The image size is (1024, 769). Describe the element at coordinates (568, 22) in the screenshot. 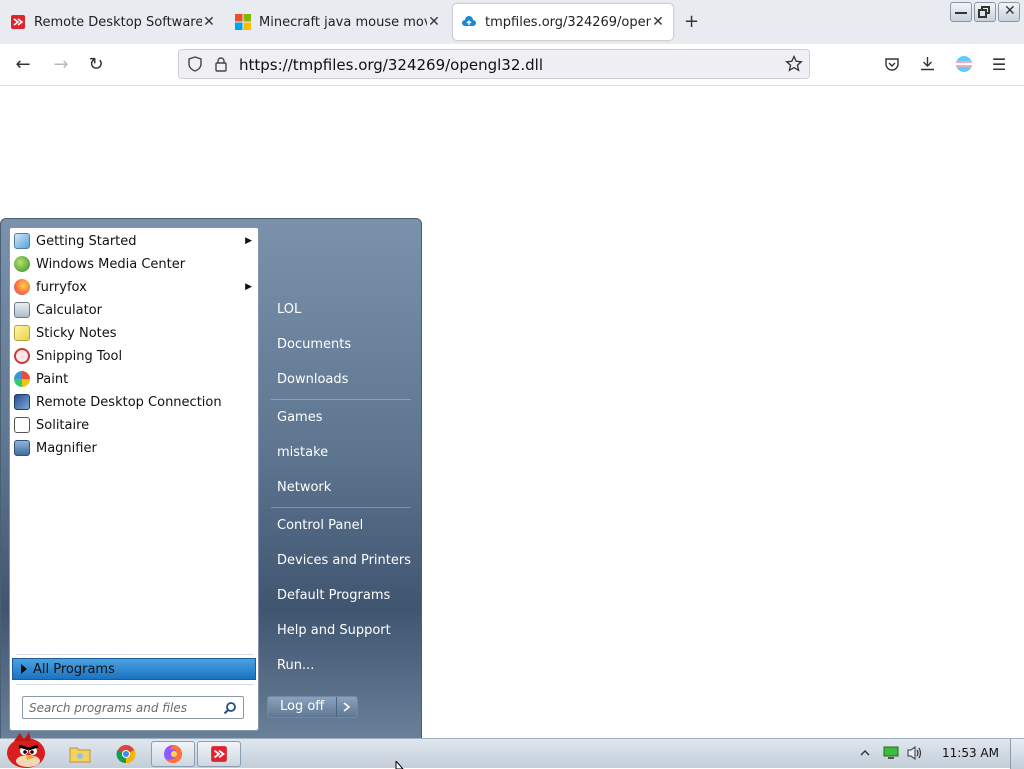

I see `tab-title: tmpfiles.org/324269/opengl3` at that location.